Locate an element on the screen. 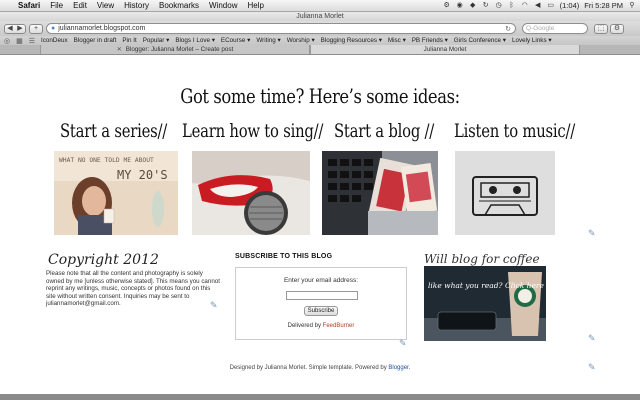  reading-list-icon: ◎ is located at coordinates (7, 41).